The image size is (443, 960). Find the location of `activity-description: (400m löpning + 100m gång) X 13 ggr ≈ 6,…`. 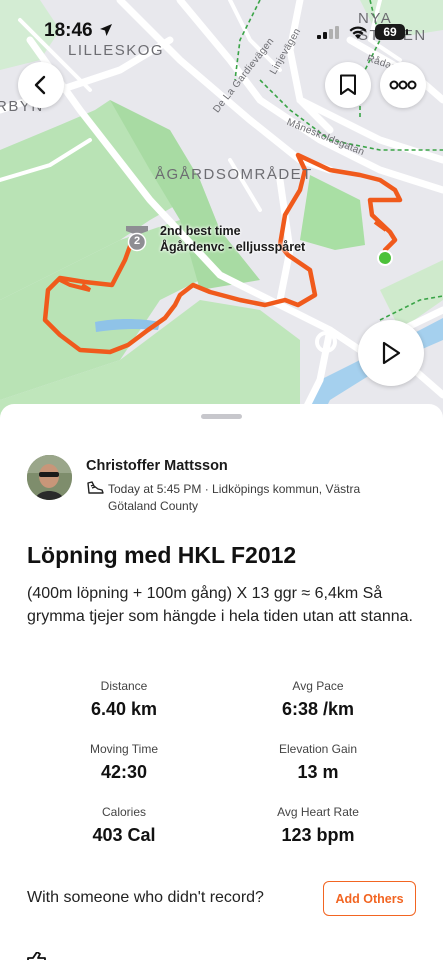

activity-description: (400m löpning + 100m gång) X 13 ggr ≈ 6,… is located at coordinates (220, 605).